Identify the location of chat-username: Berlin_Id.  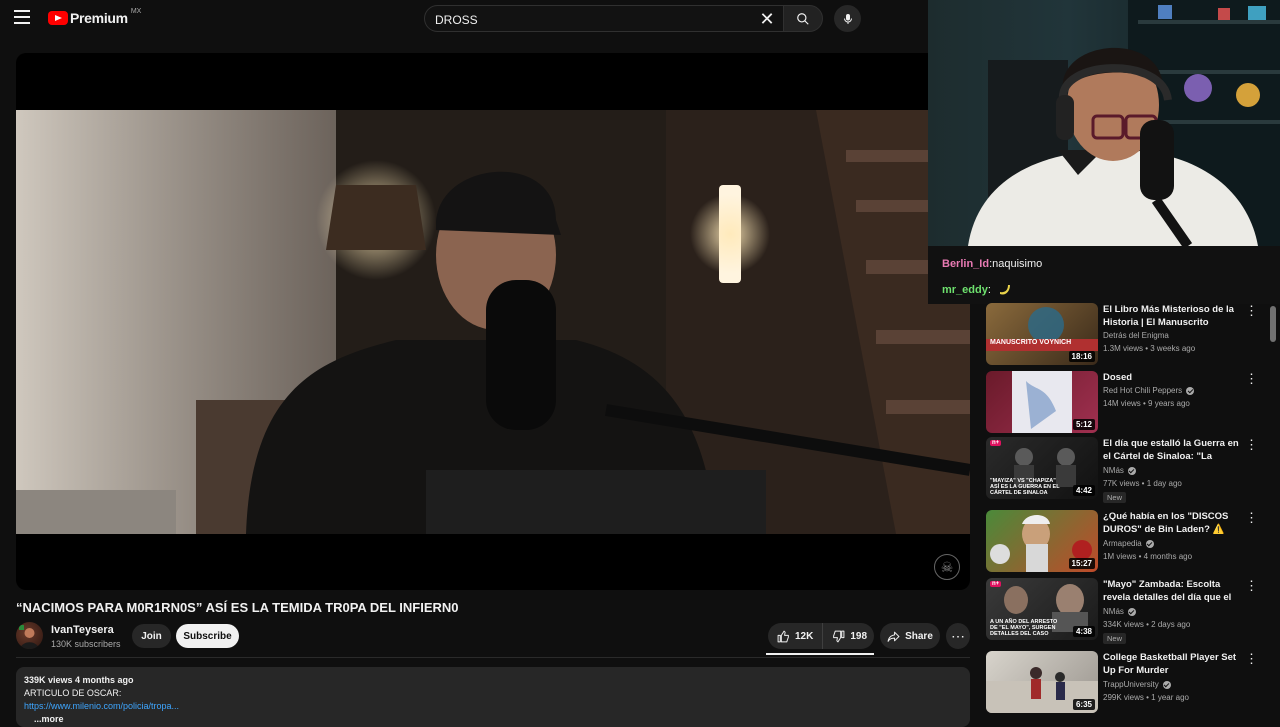
(966, 264).